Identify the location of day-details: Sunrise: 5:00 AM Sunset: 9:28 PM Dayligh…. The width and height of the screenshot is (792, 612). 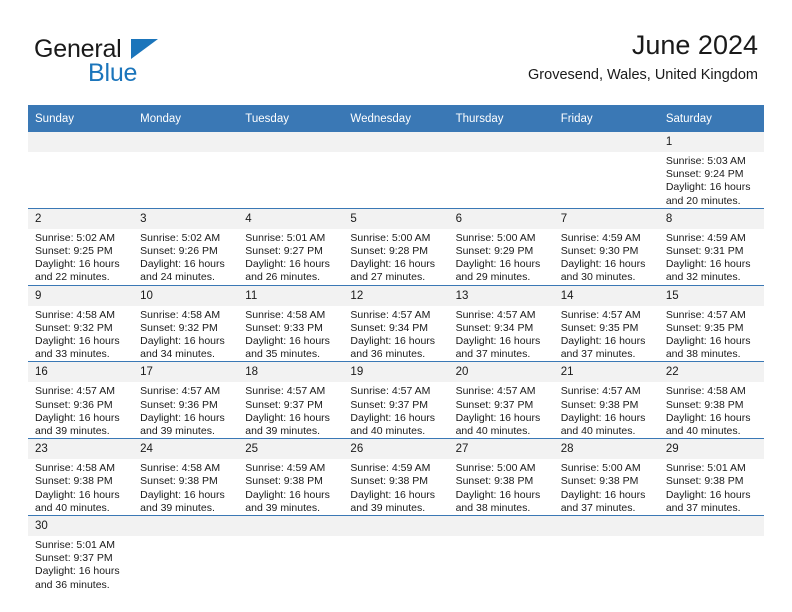
(395, 257).